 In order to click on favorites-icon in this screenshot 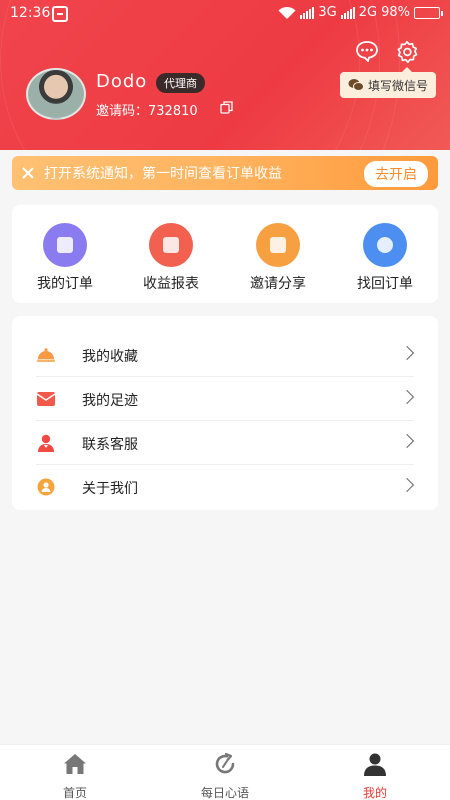, I will do `click(46, 355)`.